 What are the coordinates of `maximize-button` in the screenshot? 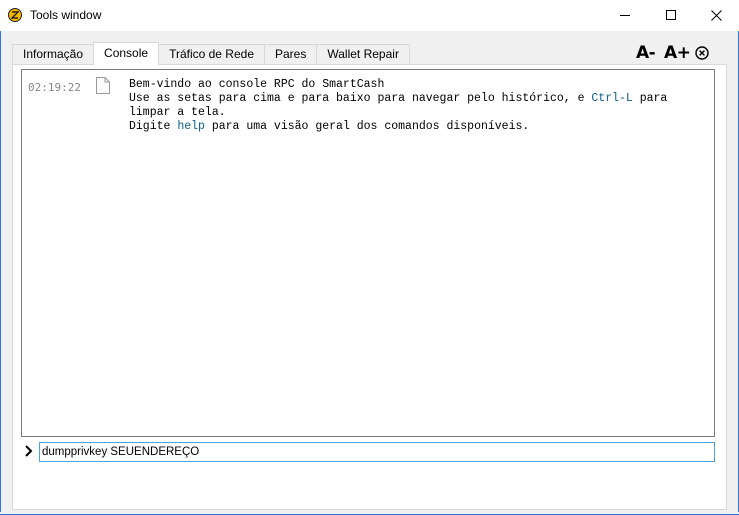 It's located at (671, 15).